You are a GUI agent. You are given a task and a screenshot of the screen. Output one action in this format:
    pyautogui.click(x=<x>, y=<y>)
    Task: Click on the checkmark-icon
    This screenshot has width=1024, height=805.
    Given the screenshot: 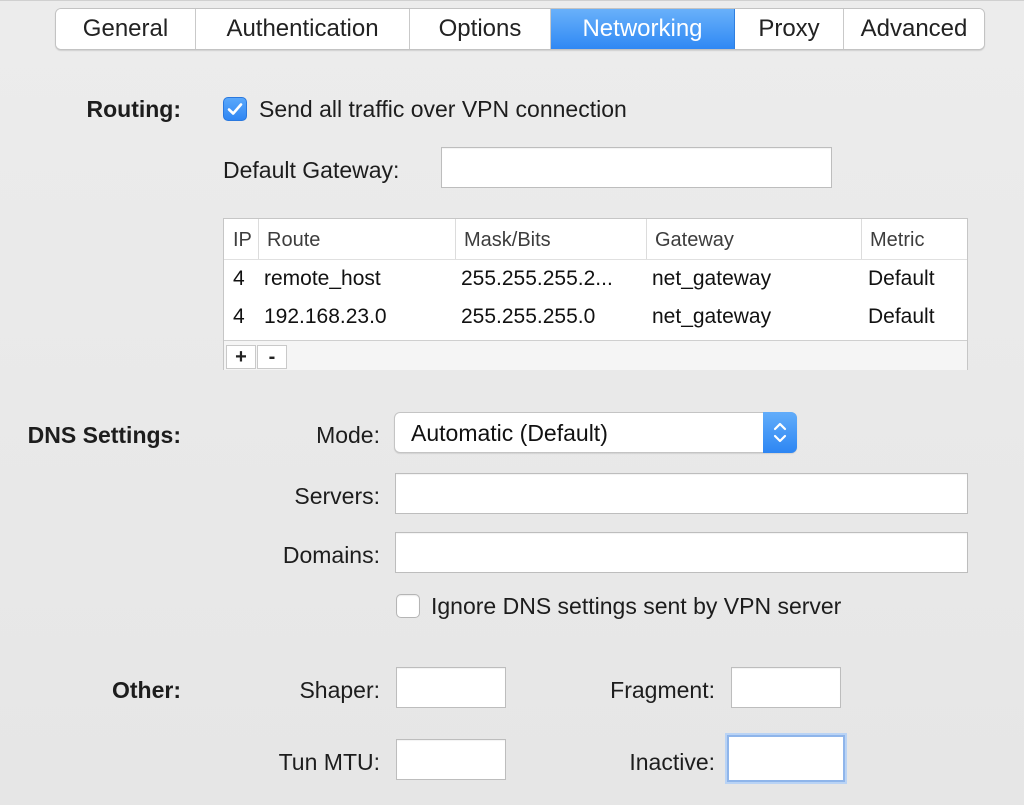 What is the action you would take?
    pyautogui.click(x=235, y=109)
    